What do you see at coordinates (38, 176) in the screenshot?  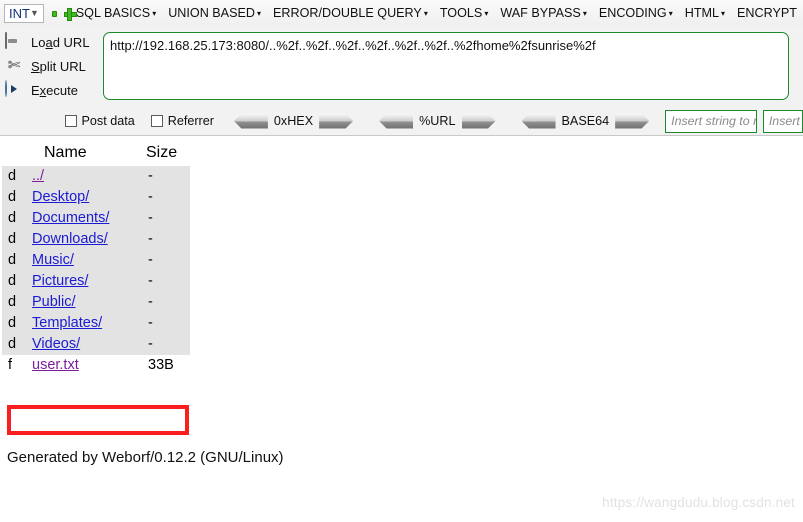 I see `file-link: ../` at bounding box center [38, 176].